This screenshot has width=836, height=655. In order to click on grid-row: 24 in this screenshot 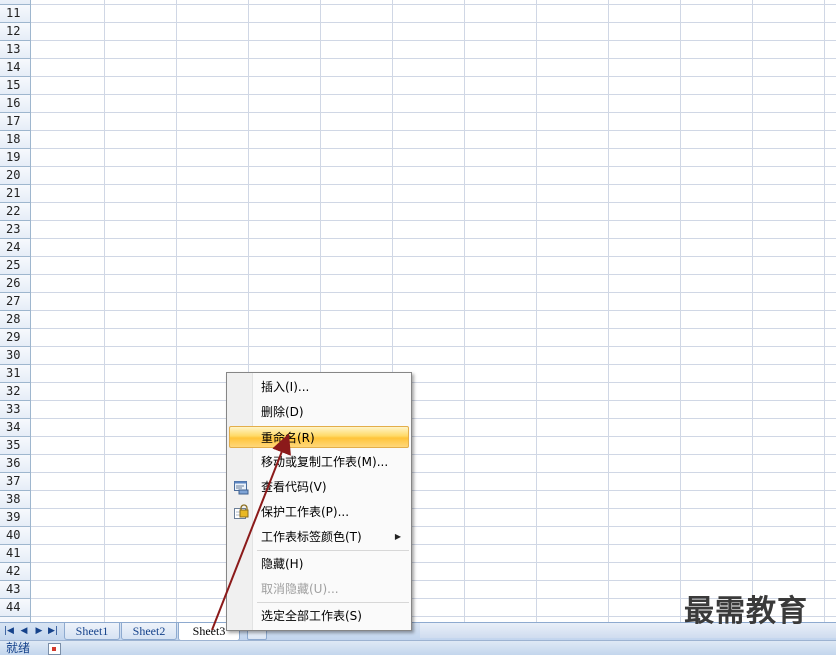, I will do `click(418, 248)`.